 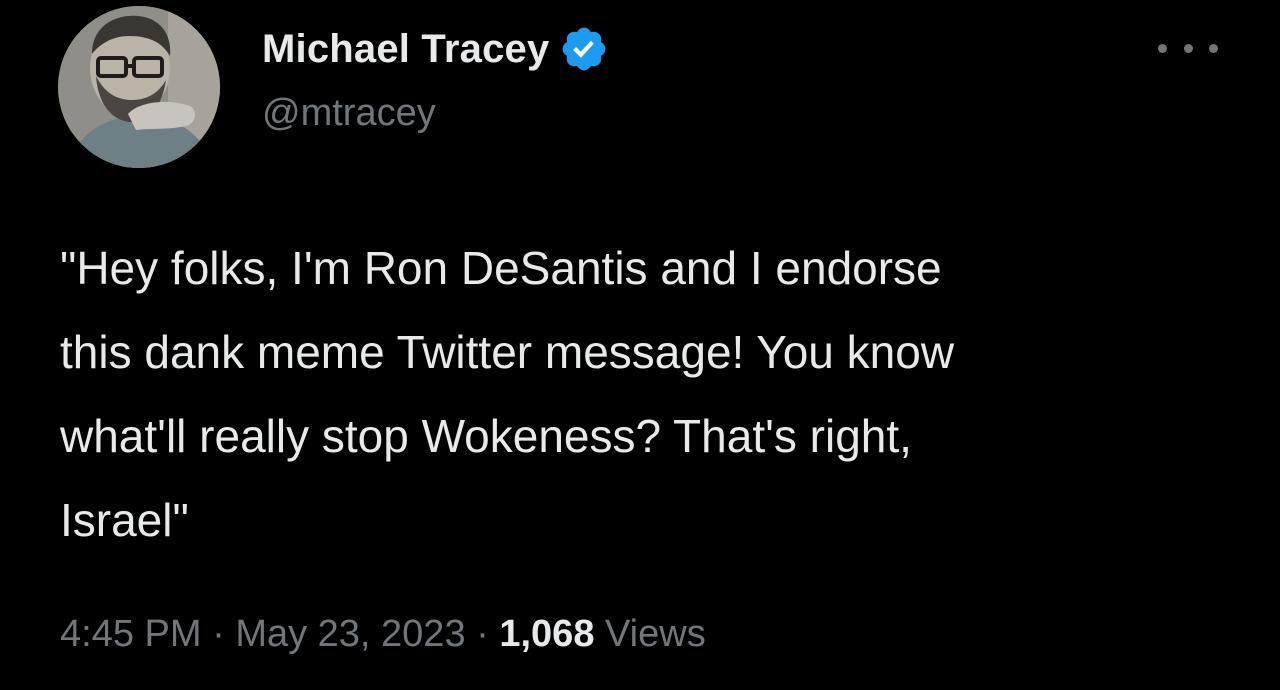 I want to click on avatar-image, so click(x=139, y=87).